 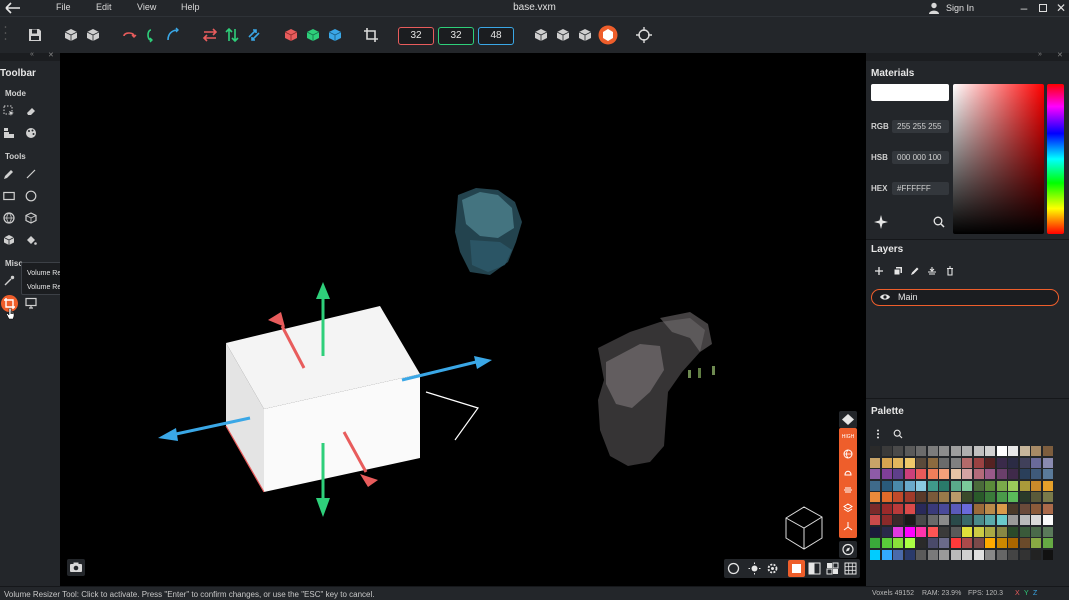 What do you see at coordinates (9, 196) in the screenshot?
I see `rectangle-icon` at bounding box center [9, 196].